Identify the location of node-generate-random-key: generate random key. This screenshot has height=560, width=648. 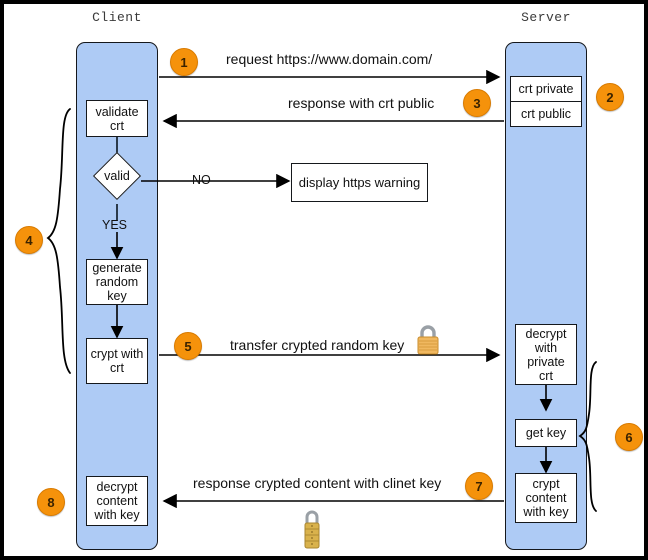
(117, 282).